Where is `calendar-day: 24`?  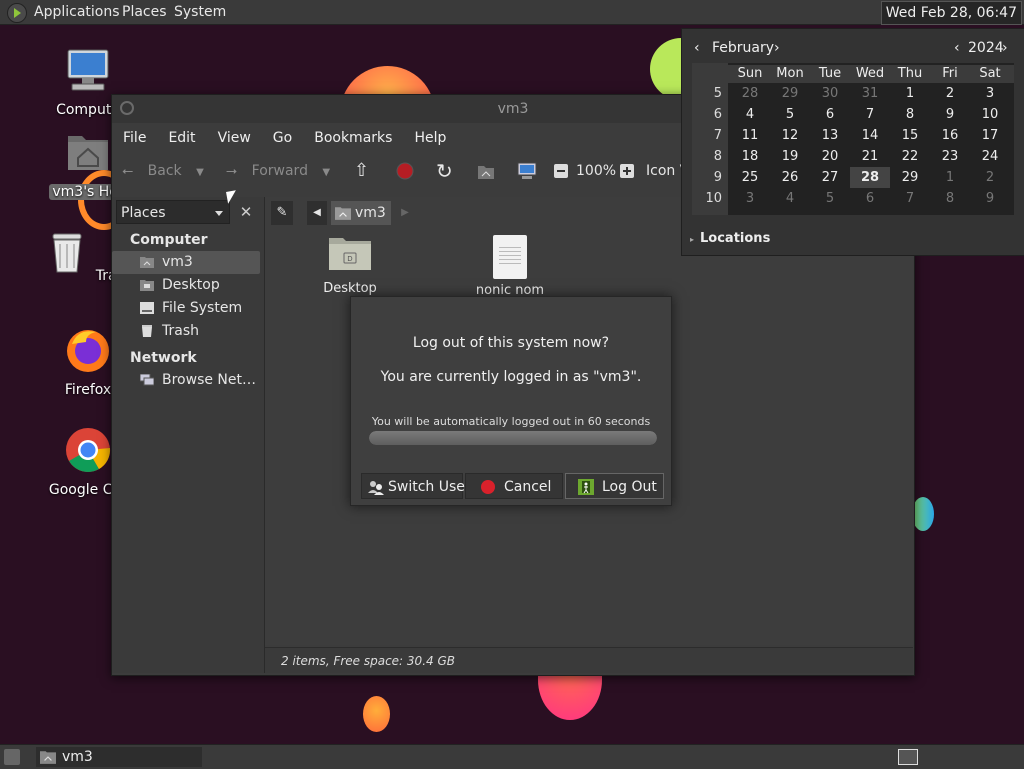 calendar-day: 24 is located at coordinates (990, 156).